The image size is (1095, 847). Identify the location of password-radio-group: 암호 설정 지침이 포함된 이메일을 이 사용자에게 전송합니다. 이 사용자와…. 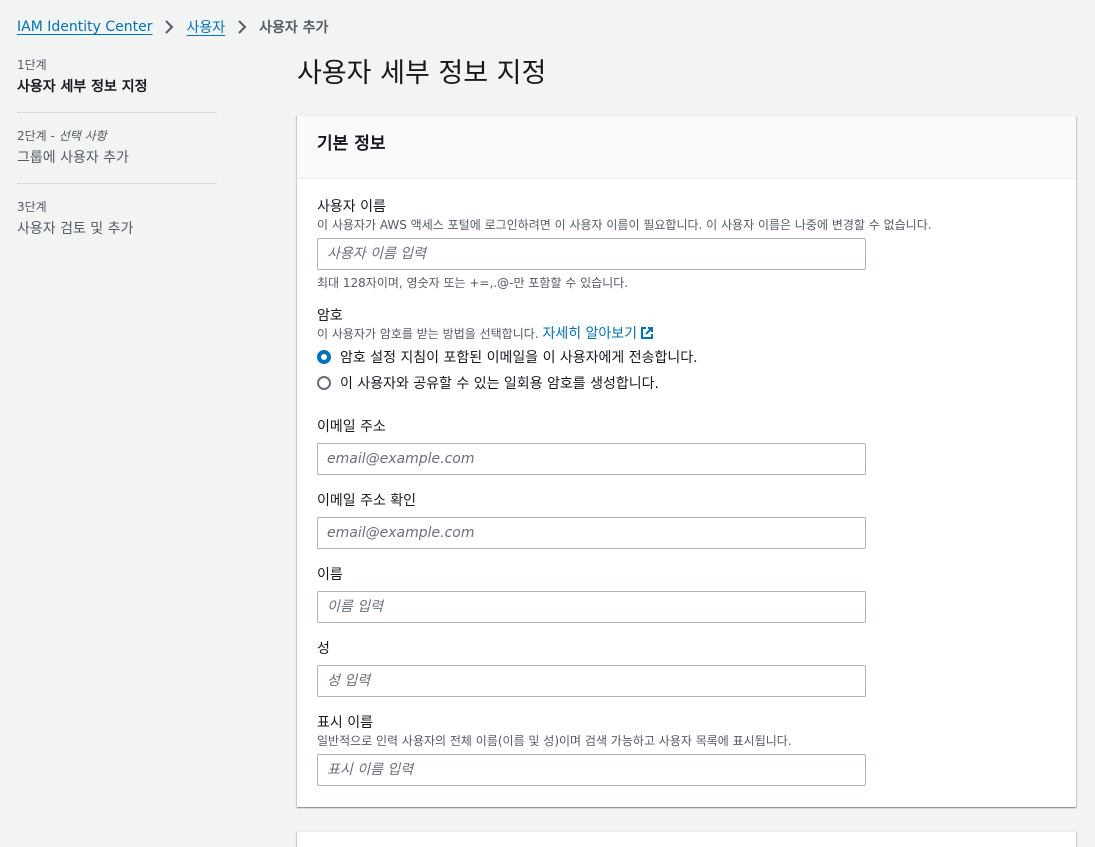
(667, 370).